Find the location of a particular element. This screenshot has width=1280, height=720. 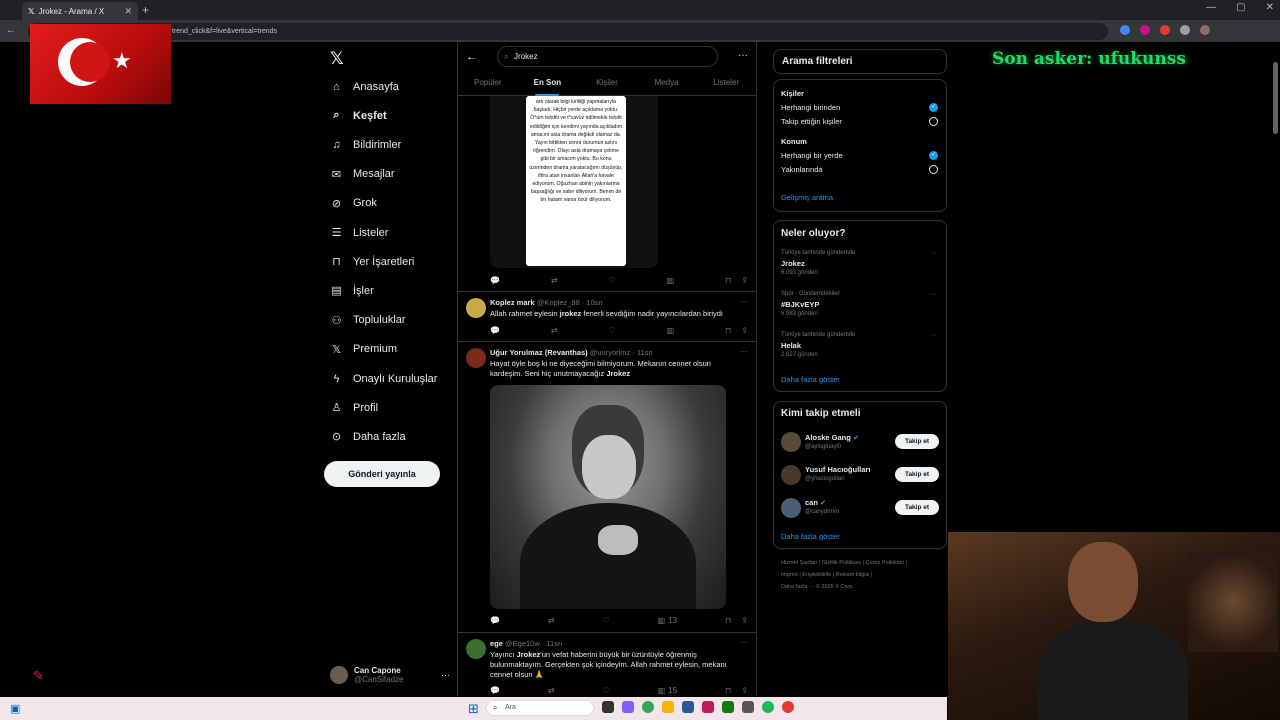

sidebar-item-grok: ⊘ Grok is located at coordinates (353, 203).